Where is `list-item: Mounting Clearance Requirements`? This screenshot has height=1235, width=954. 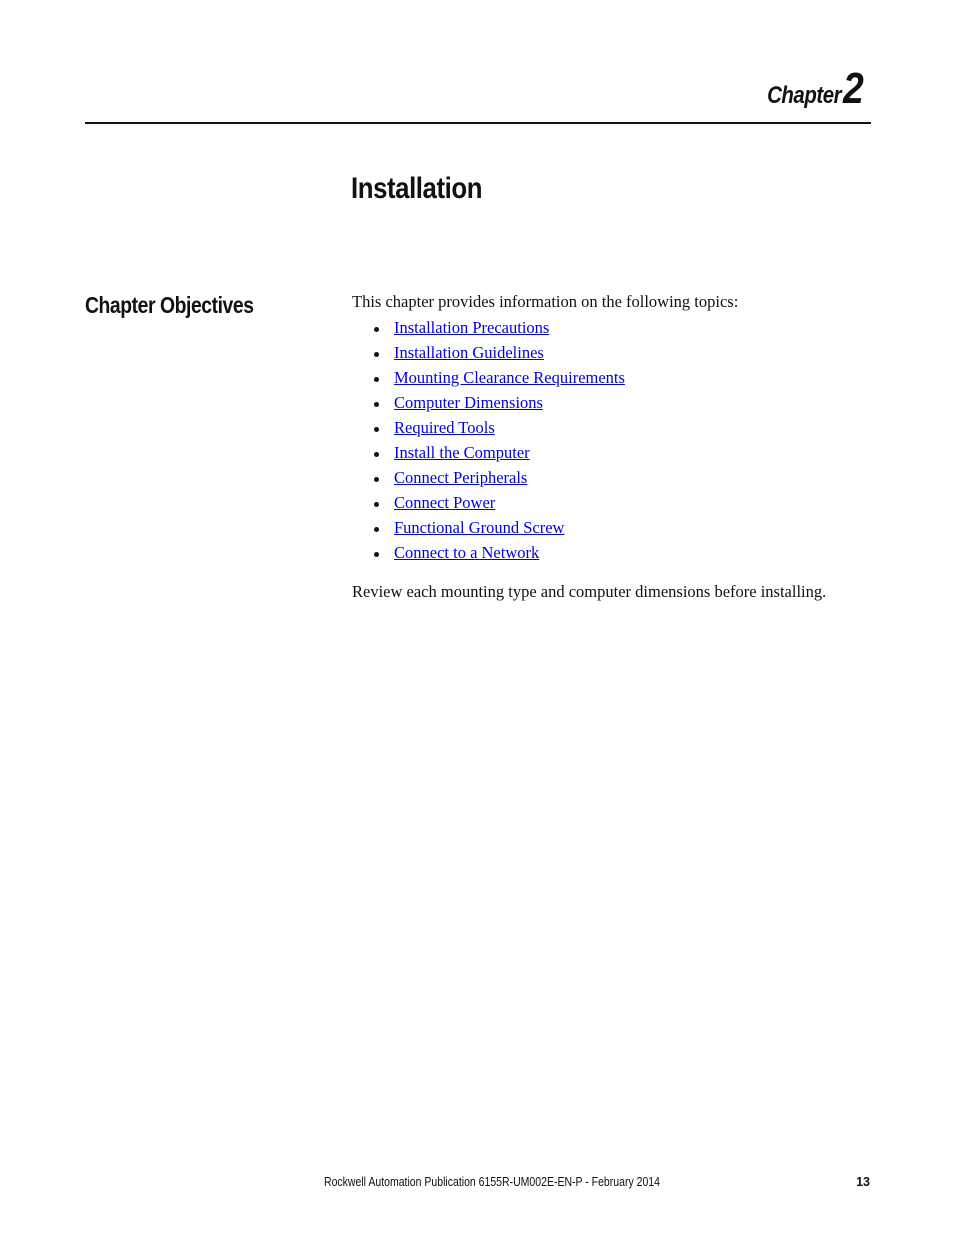 list-item: Mounting Clearance Requirements is located at coordinates (488, 379).